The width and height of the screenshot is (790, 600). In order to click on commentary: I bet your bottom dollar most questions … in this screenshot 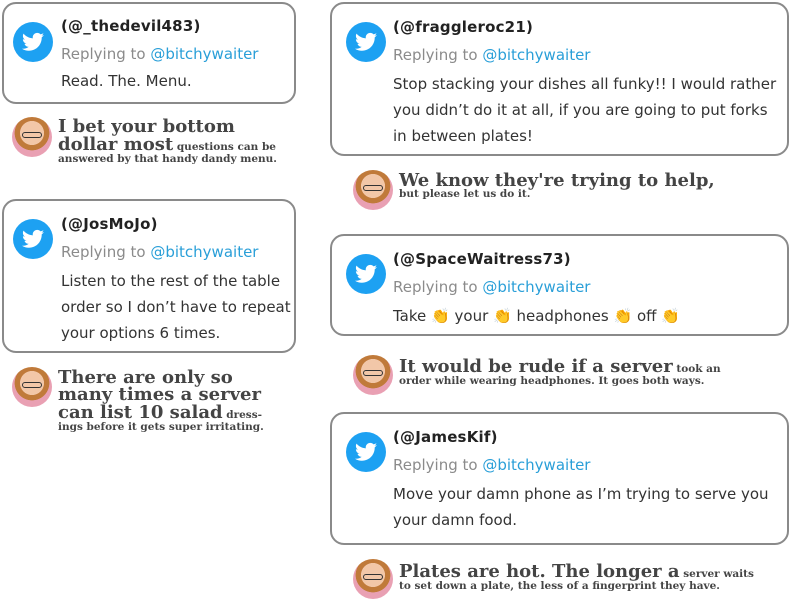, I will do `click(167, 140)`.